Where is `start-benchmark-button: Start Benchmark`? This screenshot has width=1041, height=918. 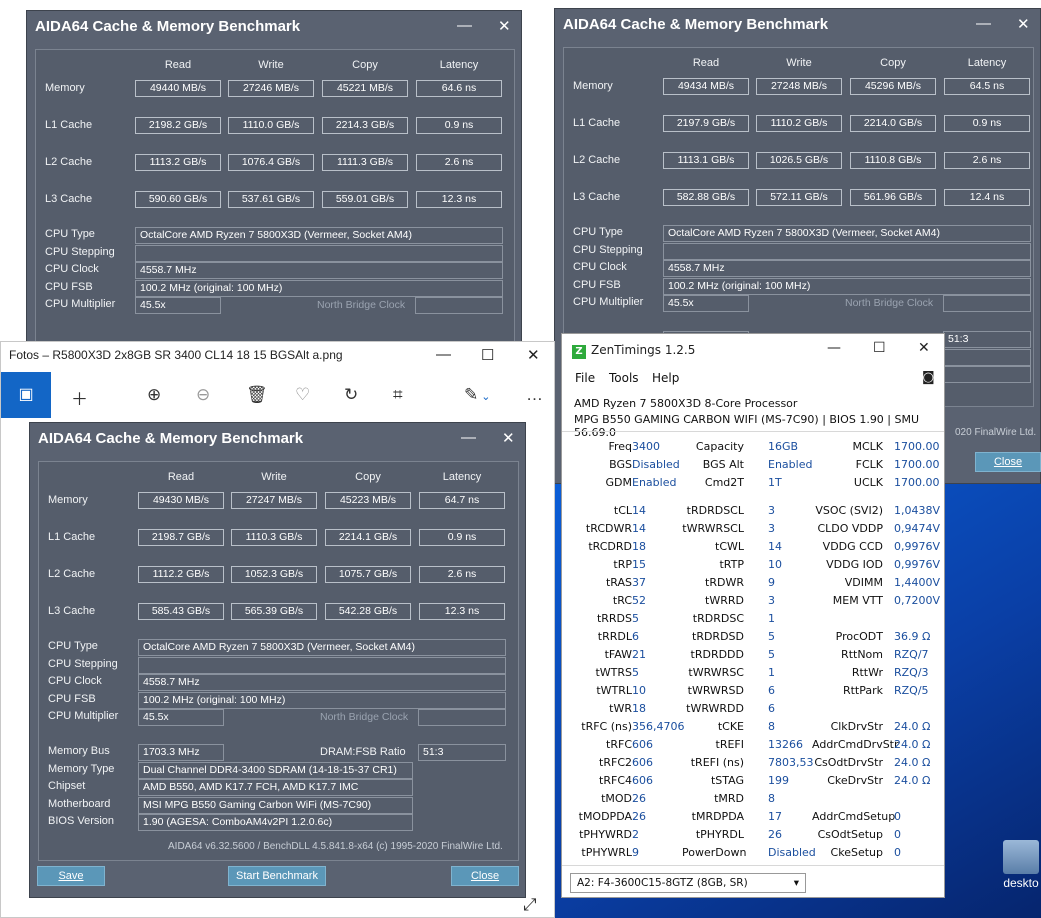 start-benchmark-button: Start Benchmark is located at coordinates (277, 876).